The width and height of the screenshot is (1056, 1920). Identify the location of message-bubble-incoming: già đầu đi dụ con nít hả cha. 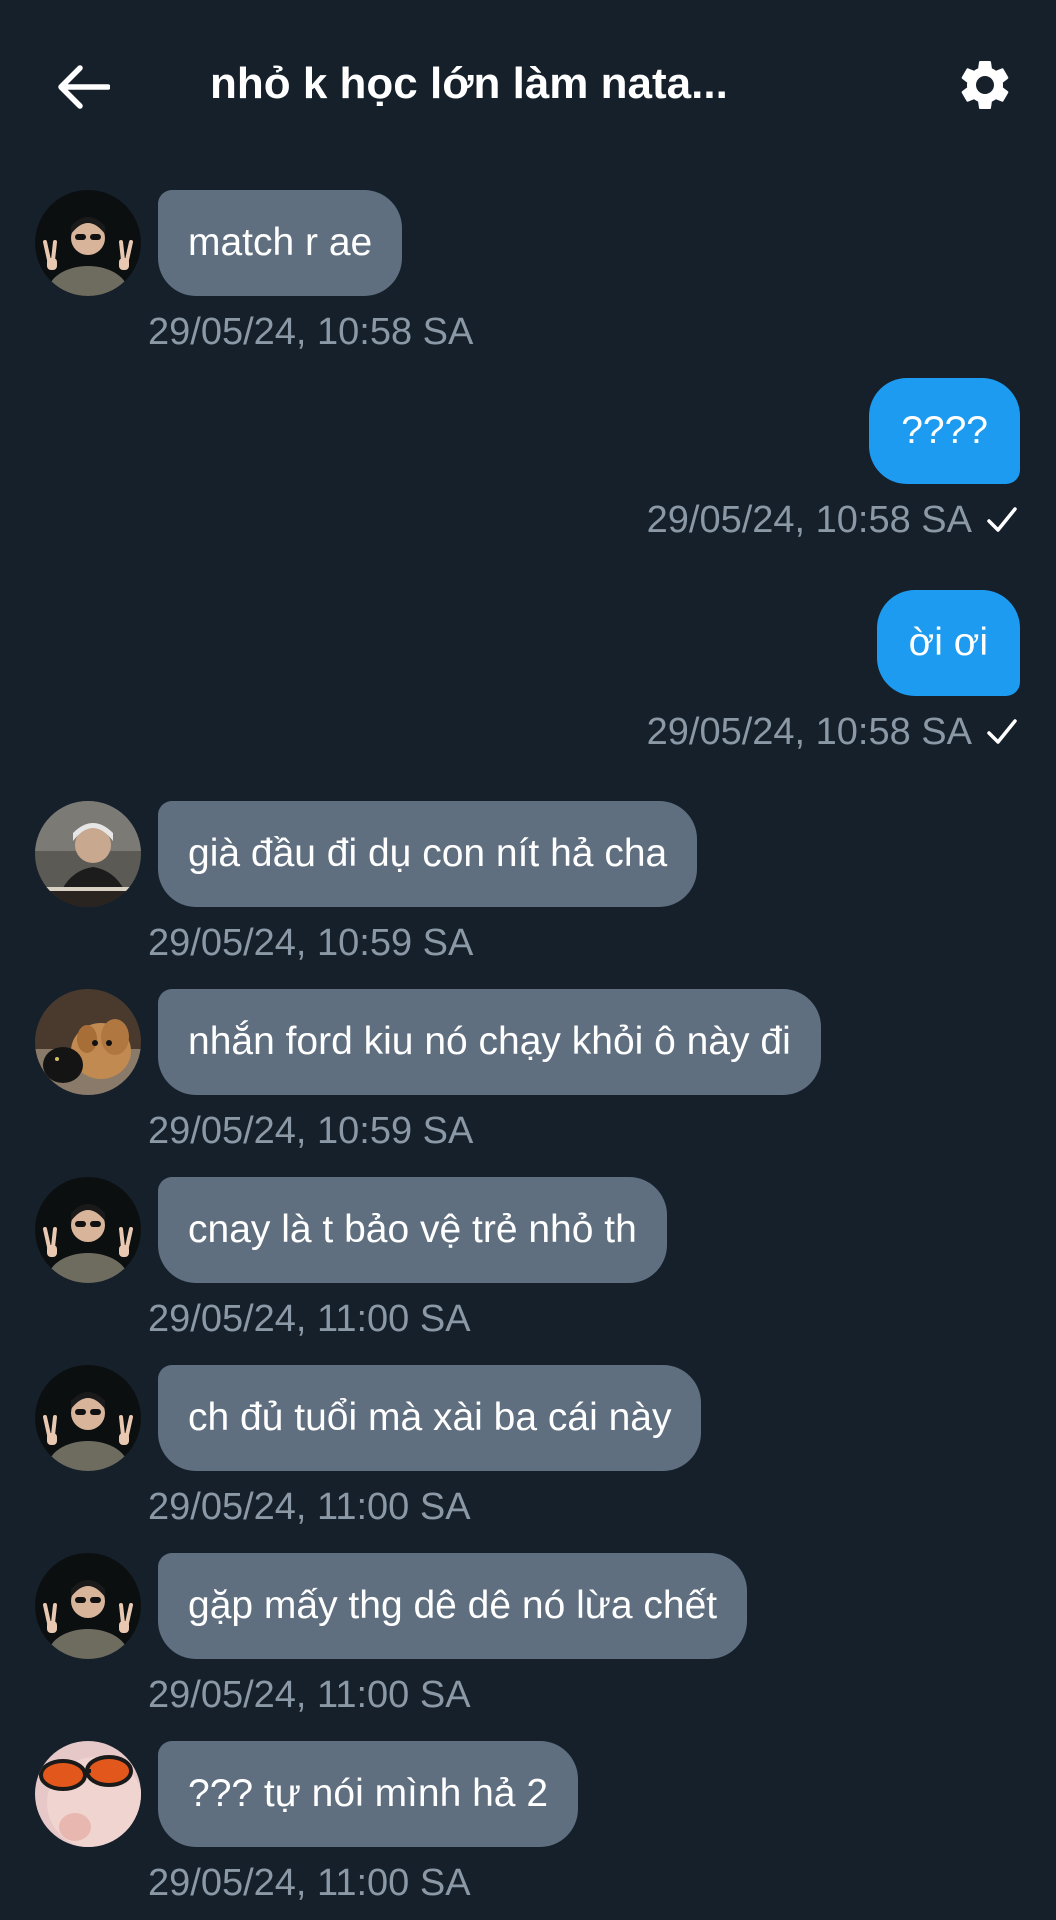
(428, 854).